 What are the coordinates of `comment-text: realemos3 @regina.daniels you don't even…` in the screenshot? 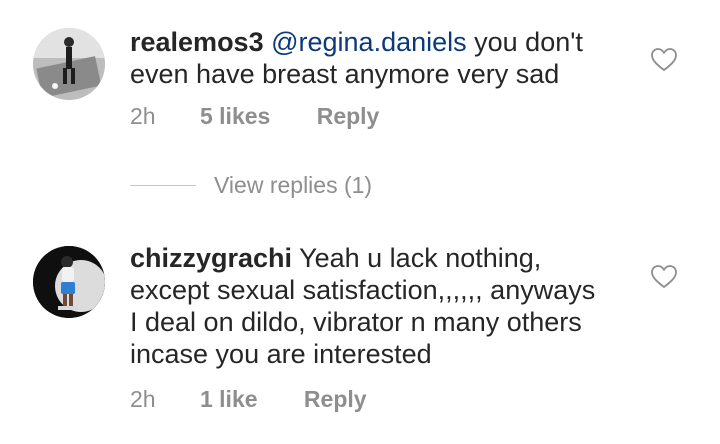 It's located at (356, 58).